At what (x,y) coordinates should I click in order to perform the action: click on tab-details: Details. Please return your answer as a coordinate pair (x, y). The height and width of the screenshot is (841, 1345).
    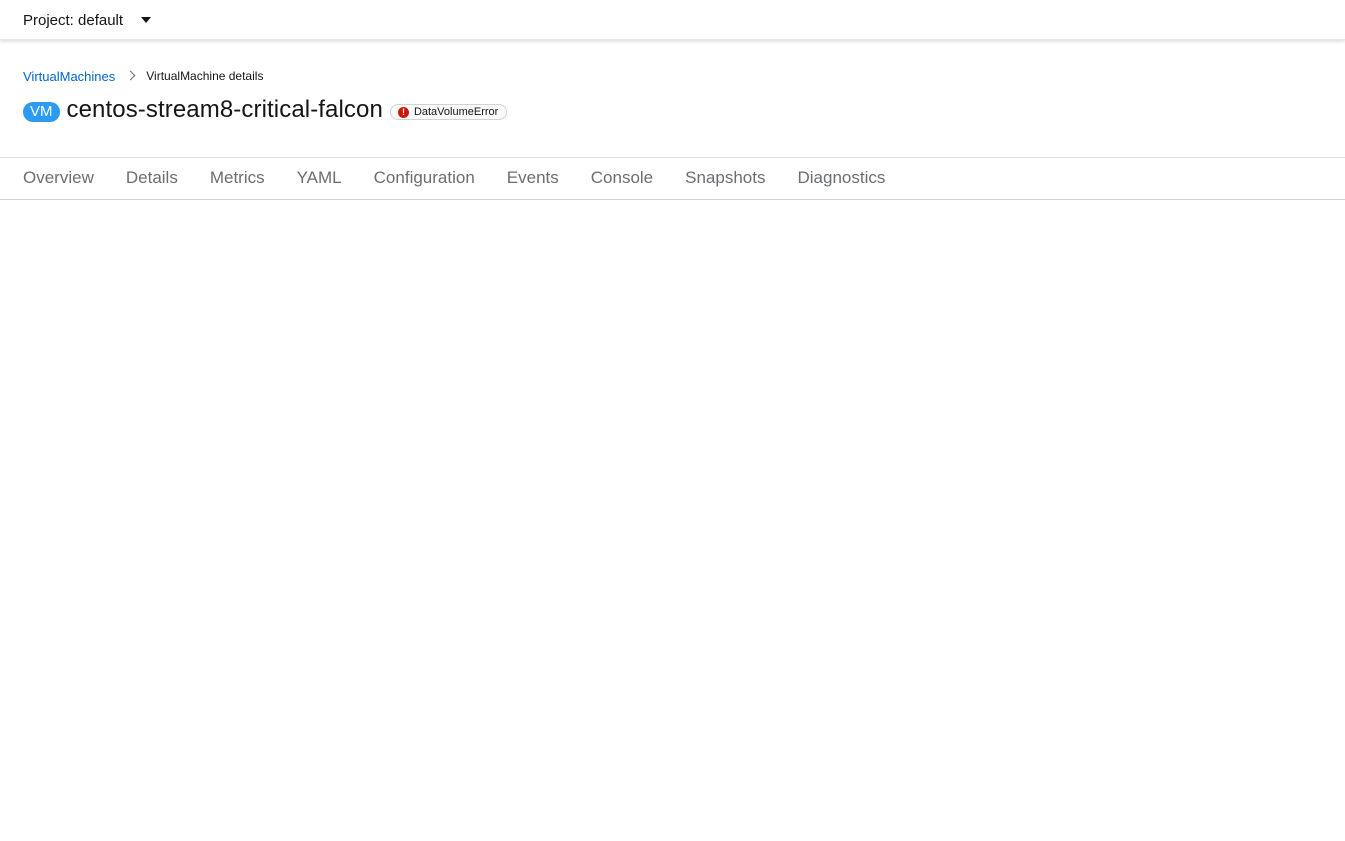
    Looking at the image, I should click on (152, 178).